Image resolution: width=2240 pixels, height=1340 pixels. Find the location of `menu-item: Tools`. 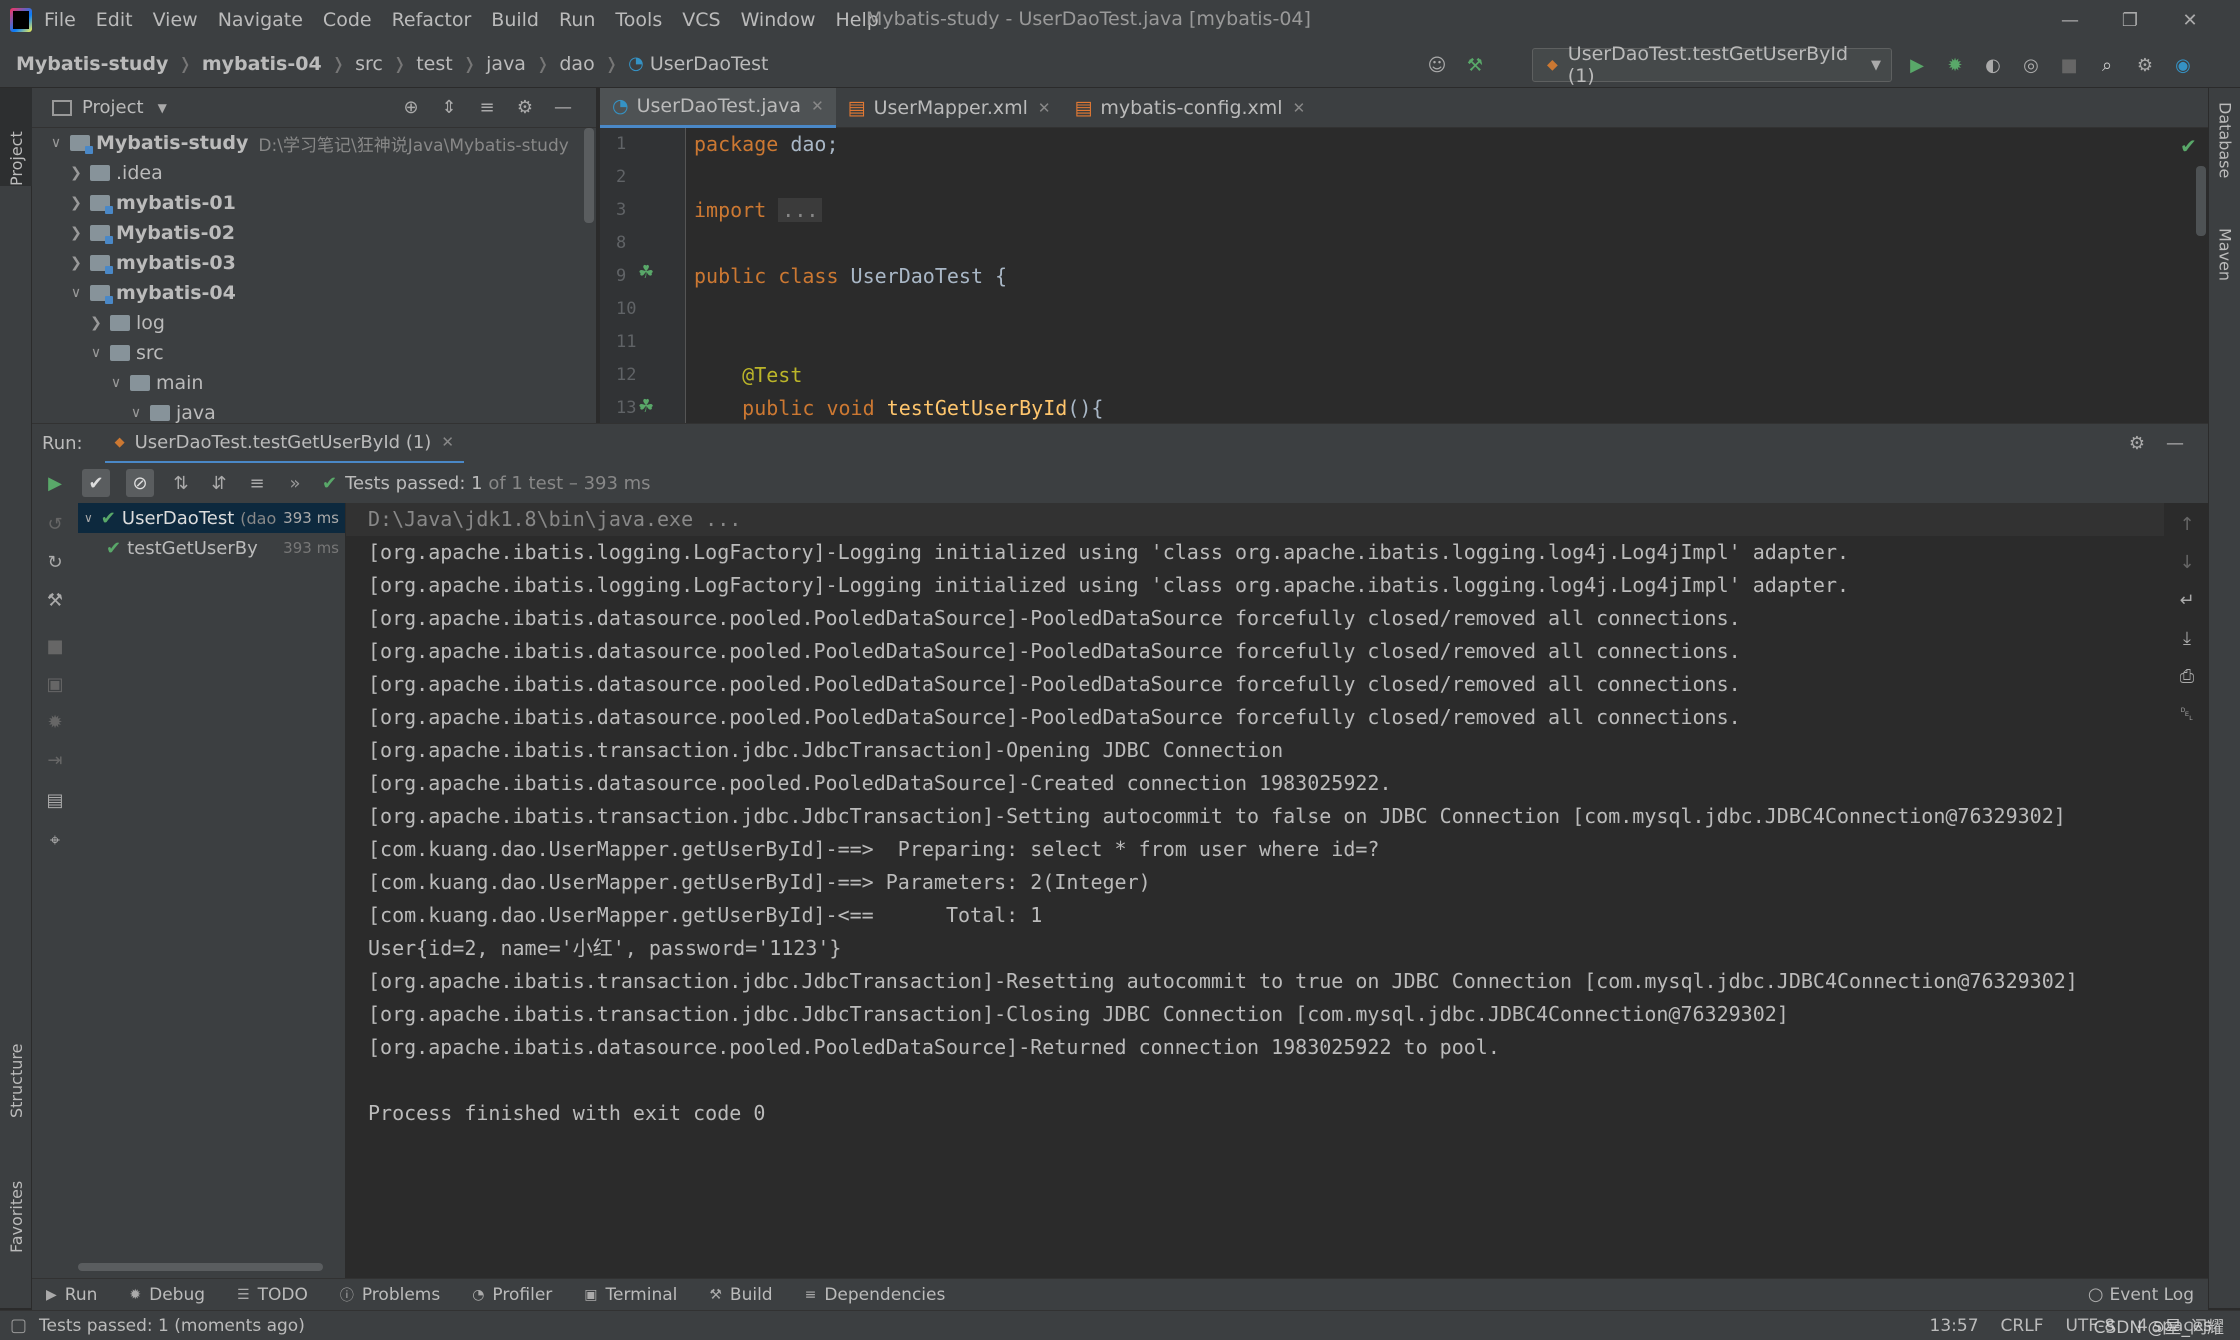

menu-item: Tools is located at coordinates (638, 20).